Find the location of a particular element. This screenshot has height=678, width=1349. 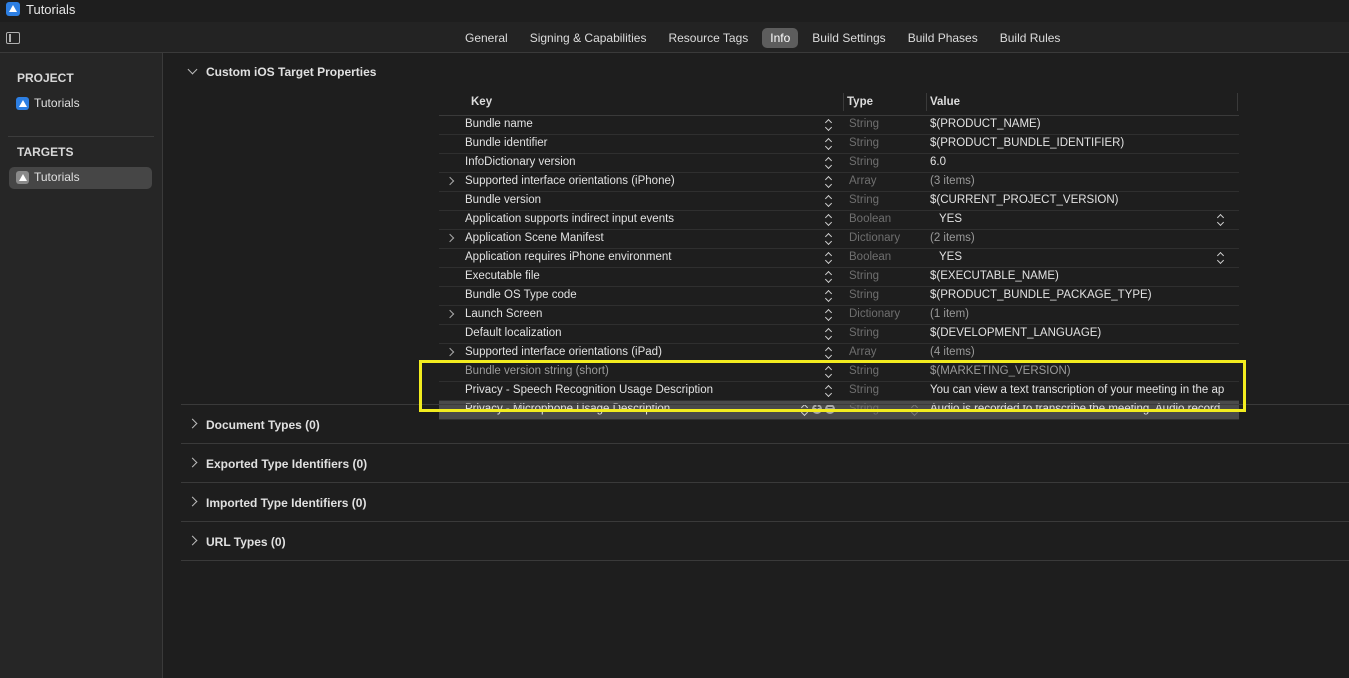

sidebar-item-target: Tutorials is located at coordinates (80, 178).